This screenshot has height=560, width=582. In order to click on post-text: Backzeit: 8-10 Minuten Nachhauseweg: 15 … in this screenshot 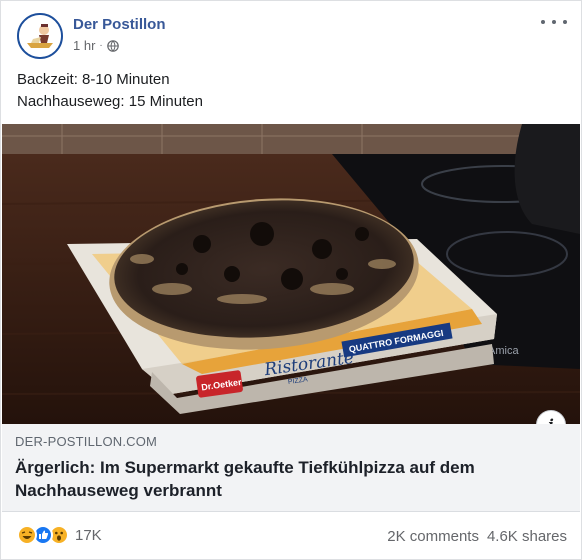, I will do `click(292, 91)`.